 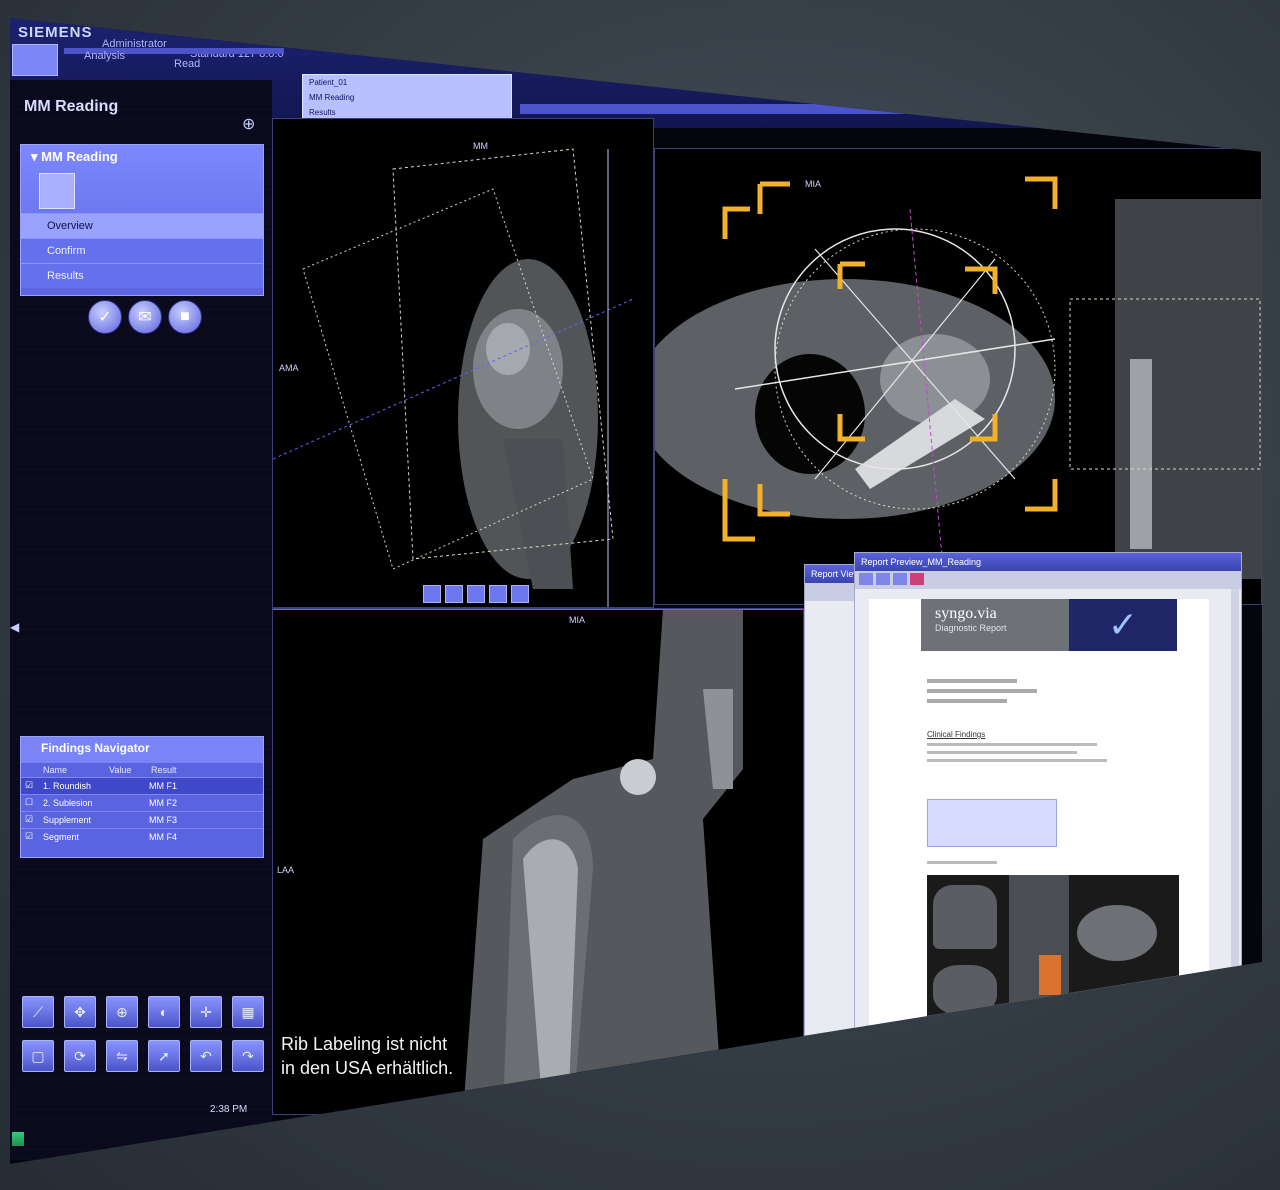 What do you see at coordinates (142, 819) in the screenshot?
I see `findings-row: ☑ Supplement MM F3` at bounding box center [142, 819].